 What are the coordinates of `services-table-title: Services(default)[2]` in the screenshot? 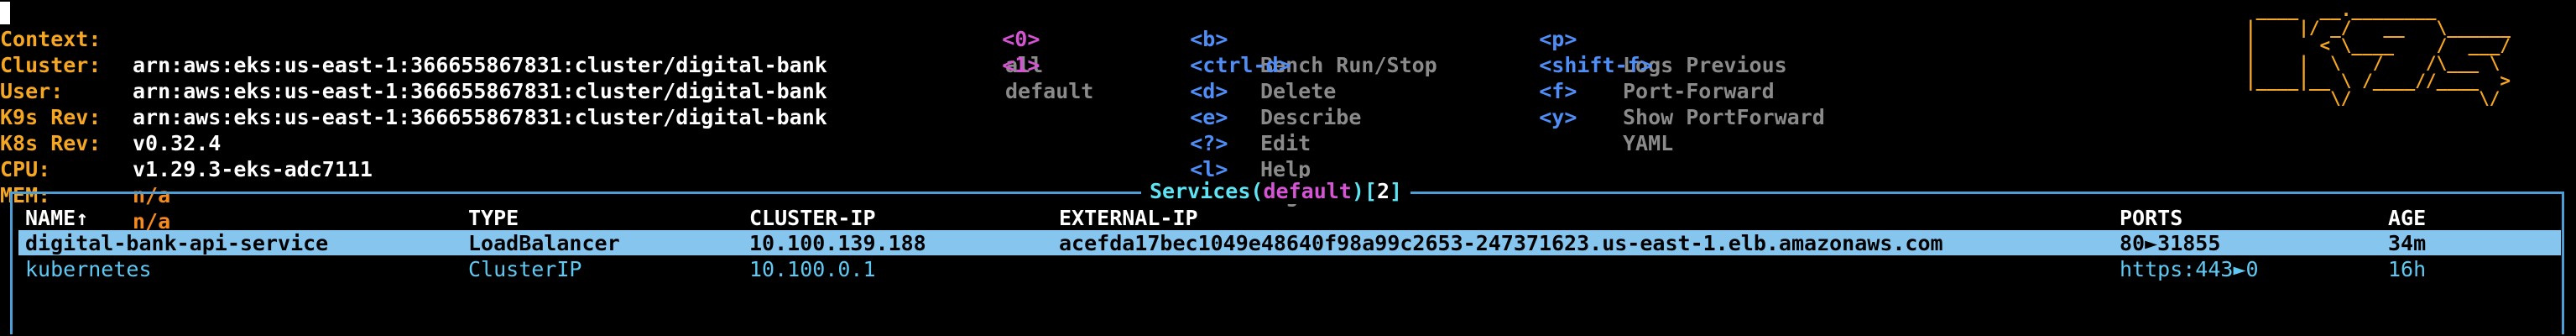 It's located at (1276, 191).